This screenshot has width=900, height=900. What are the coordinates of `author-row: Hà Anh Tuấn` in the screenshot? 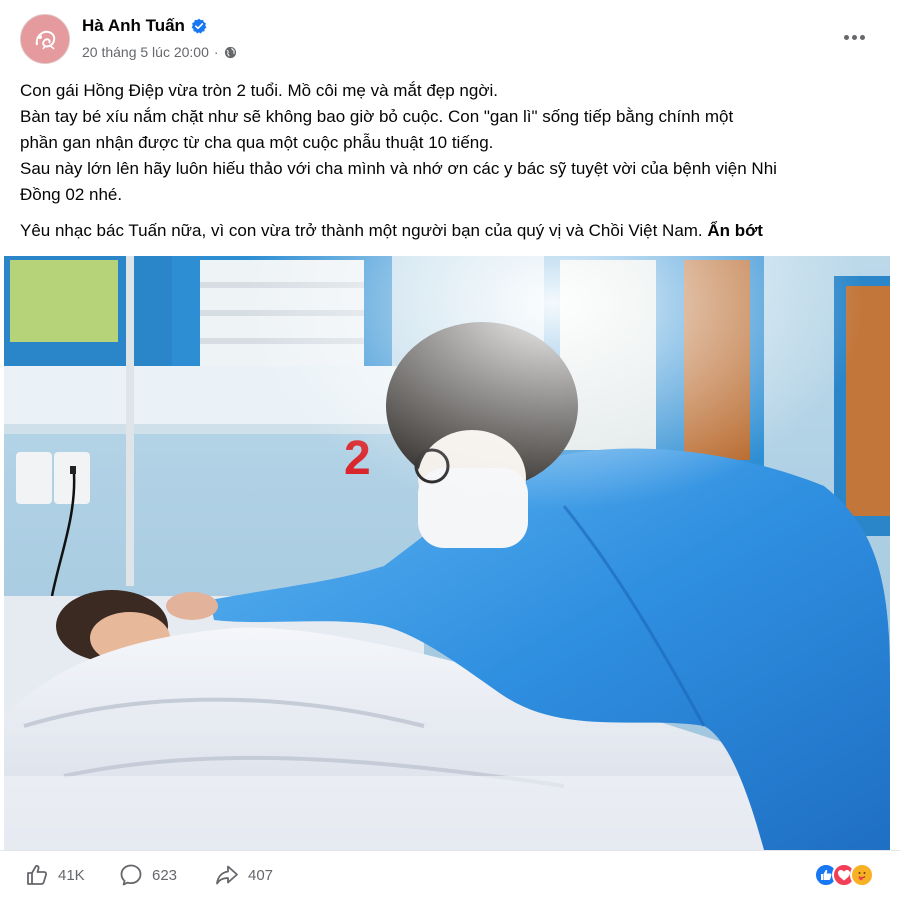 It's located at (144, 26).